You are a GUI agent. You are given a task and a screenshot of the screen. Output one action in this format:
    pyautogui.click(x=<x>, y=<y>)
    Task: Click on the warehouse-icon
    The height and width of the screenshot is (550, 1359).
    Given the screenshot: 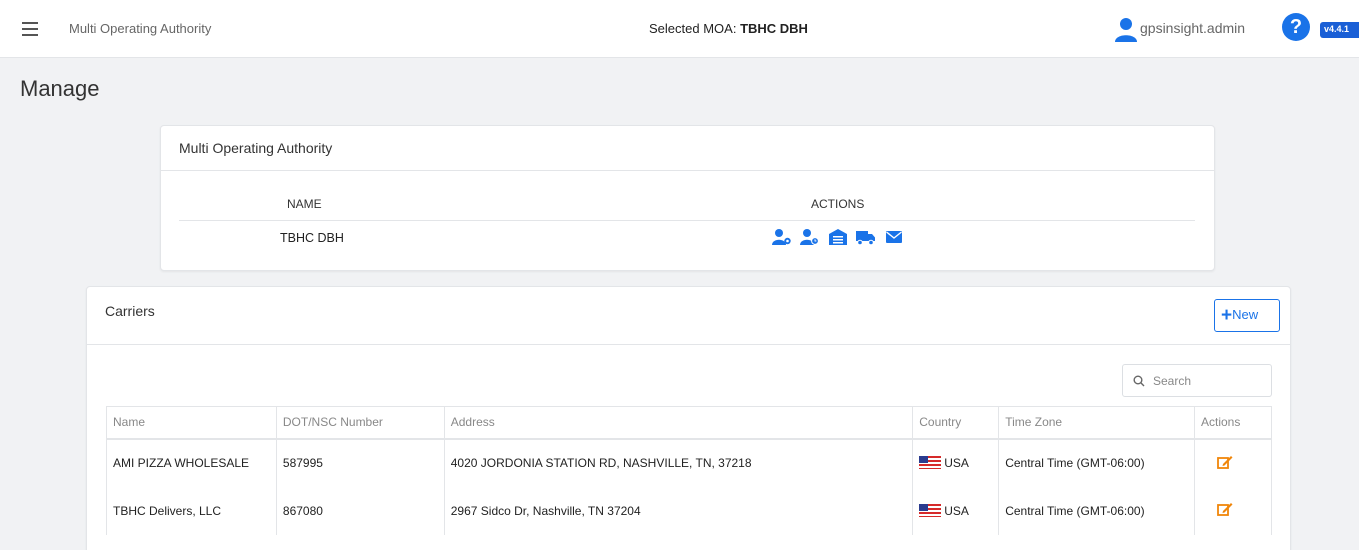 What is the action you would take?
    pyautogui.click(x=838, y=237)
    